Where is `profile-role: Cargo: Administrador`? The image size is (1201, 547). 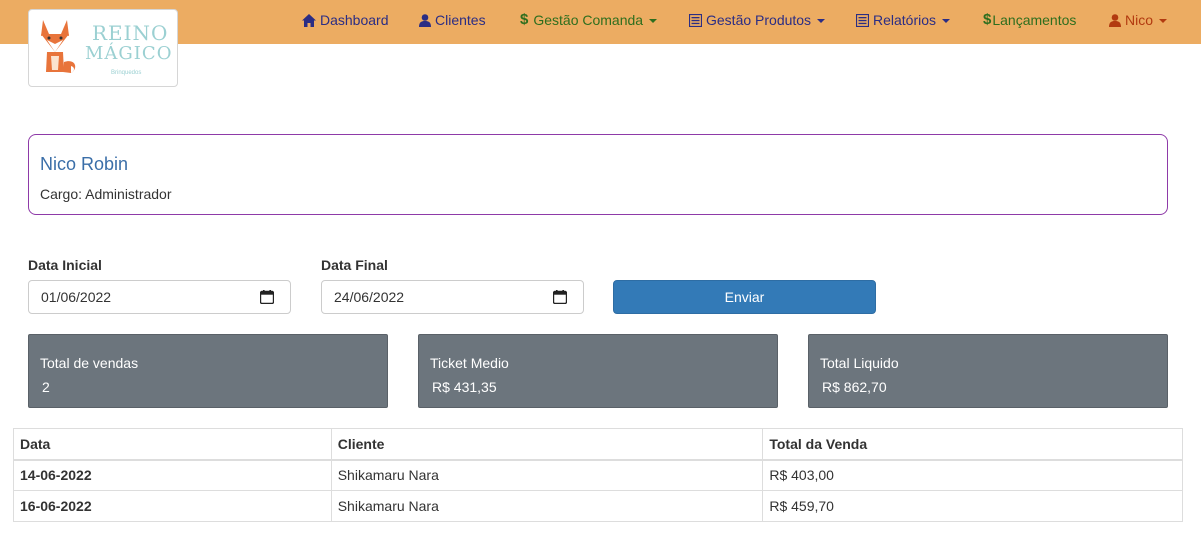 profile-role: Cargo: Administrador is located at coordinates (106, 194).